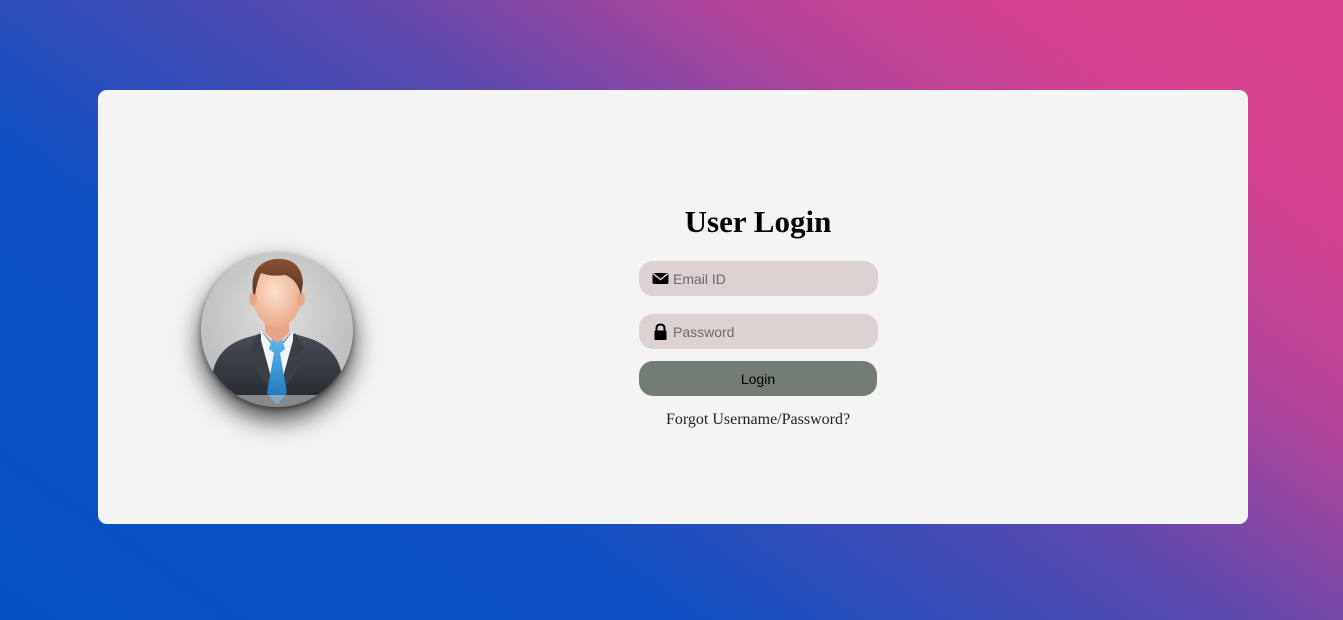 This screenshot has width=1343, height=620. Describe the element at coordinates (758, 378) in the screenshot. I see `login-button: Login` at that location.